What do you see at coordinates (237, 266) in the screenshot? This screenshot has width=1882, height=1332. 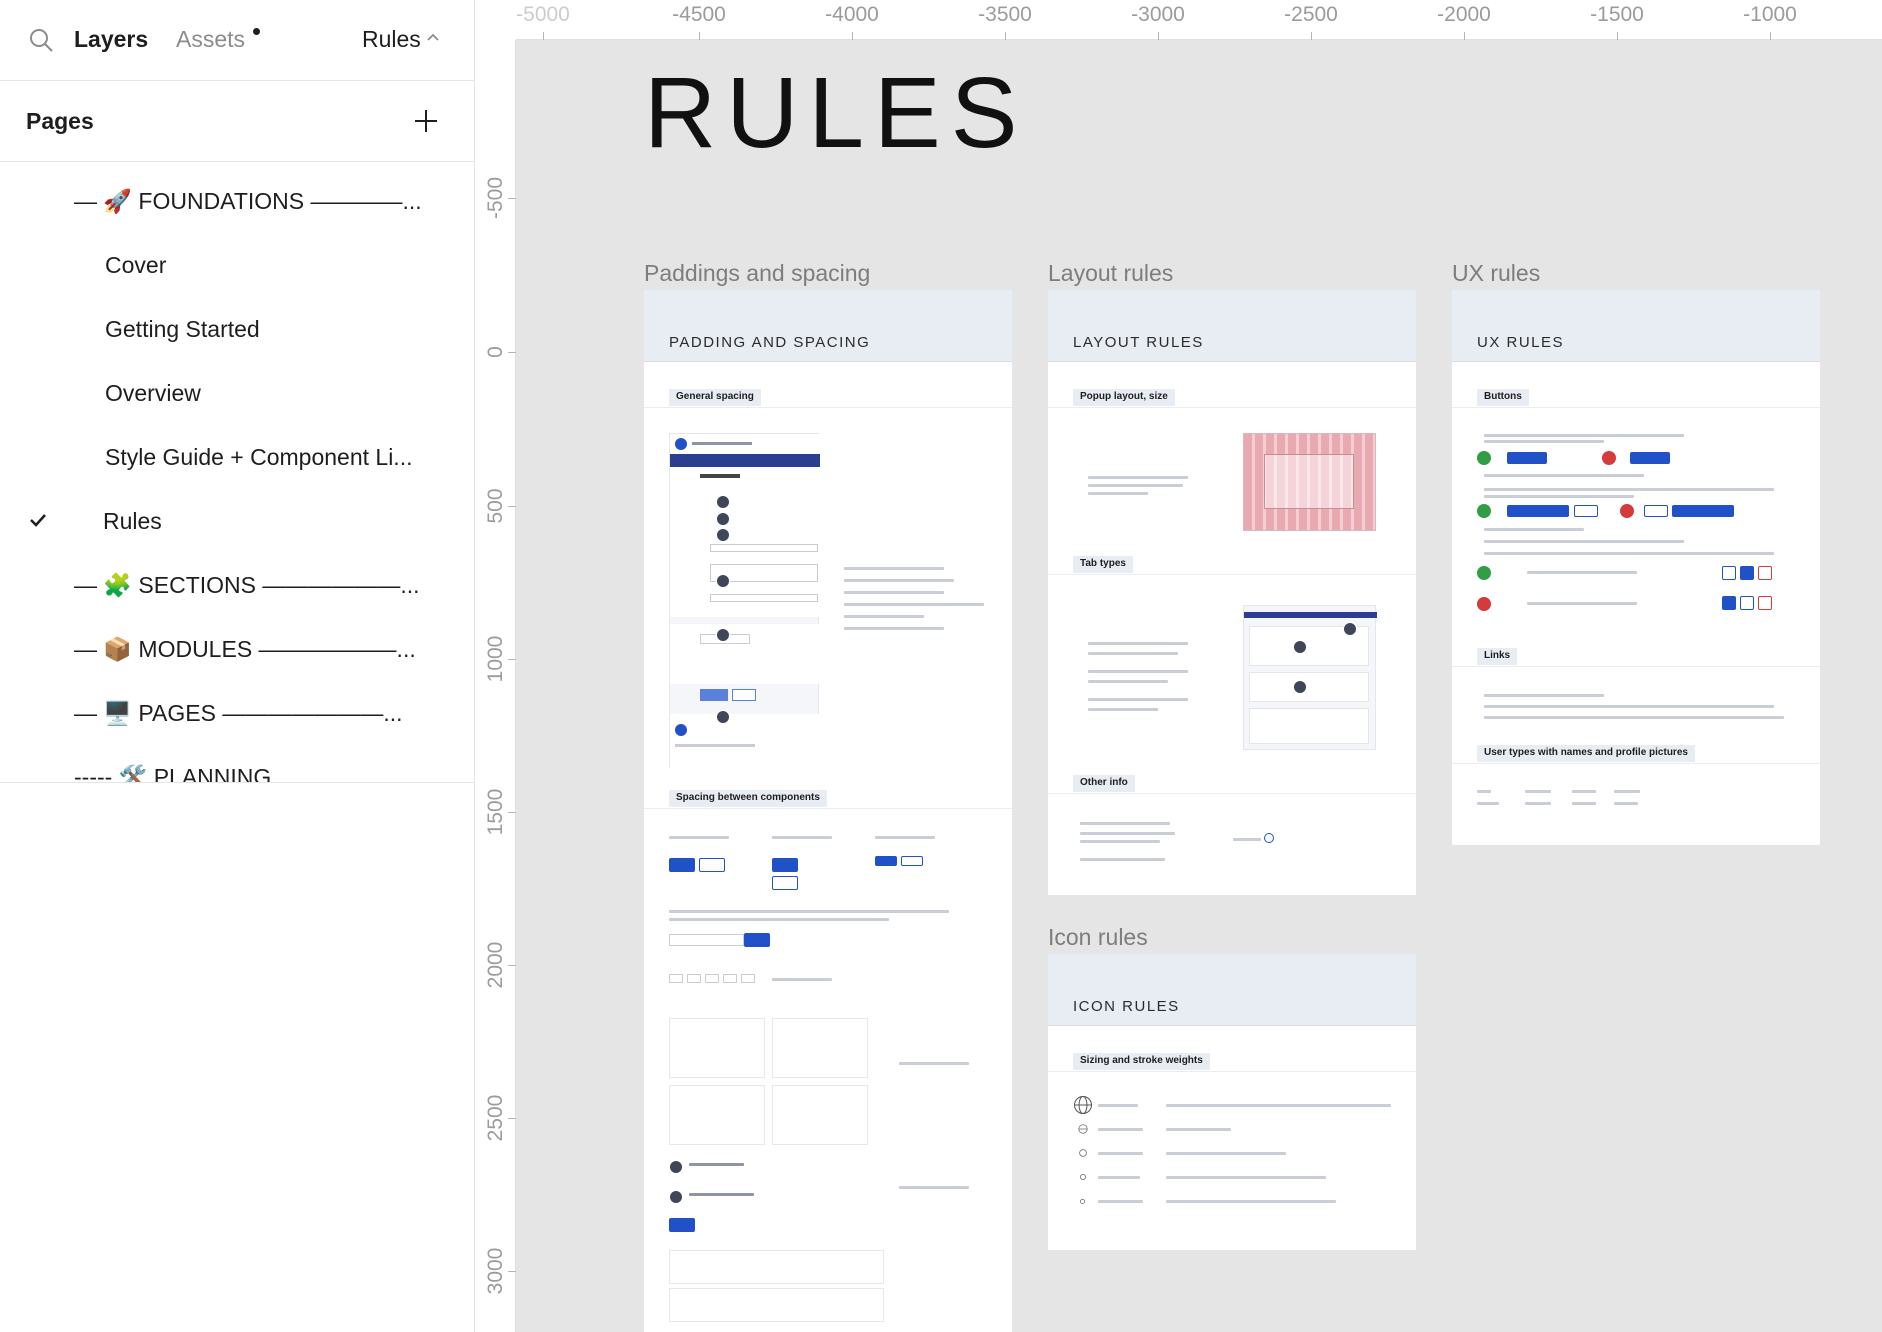 I see `page-item-cover: Cover` at bounding box center [237, 266].